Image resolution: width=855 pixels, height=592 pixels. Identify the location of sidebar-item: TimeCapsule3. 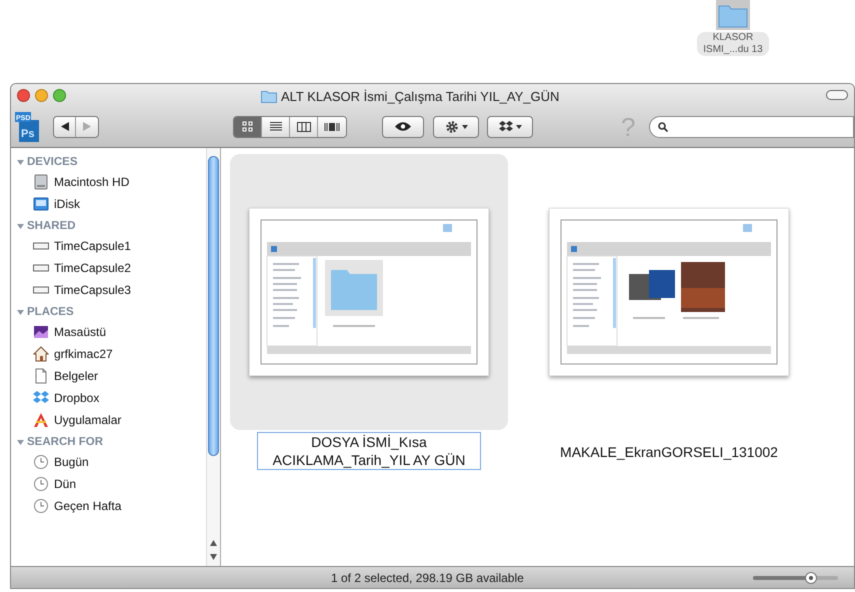
(111, 290).